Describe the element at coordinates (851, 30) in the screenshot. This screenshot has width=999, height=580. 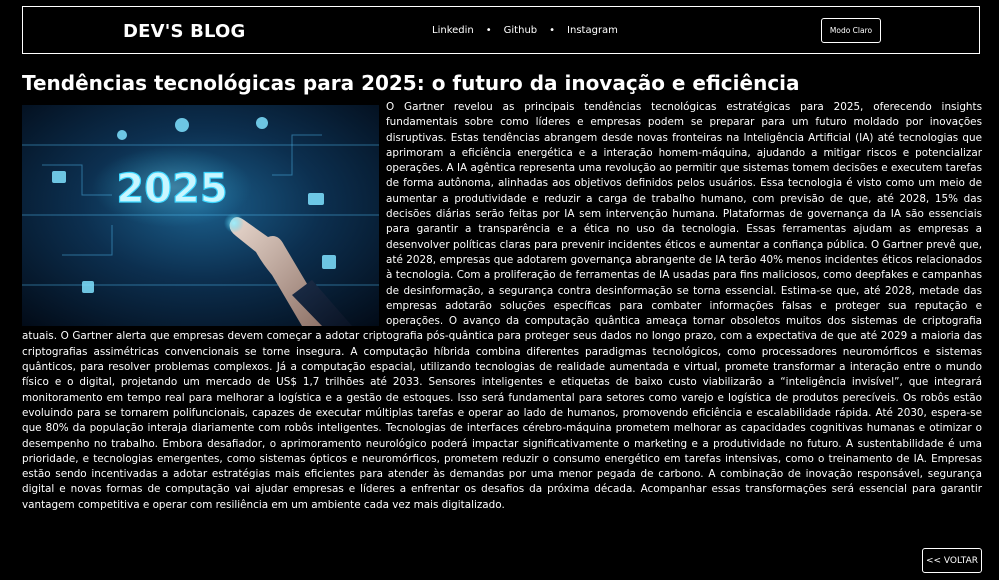
I see `light-mode-button: Modo Claro` at that location.